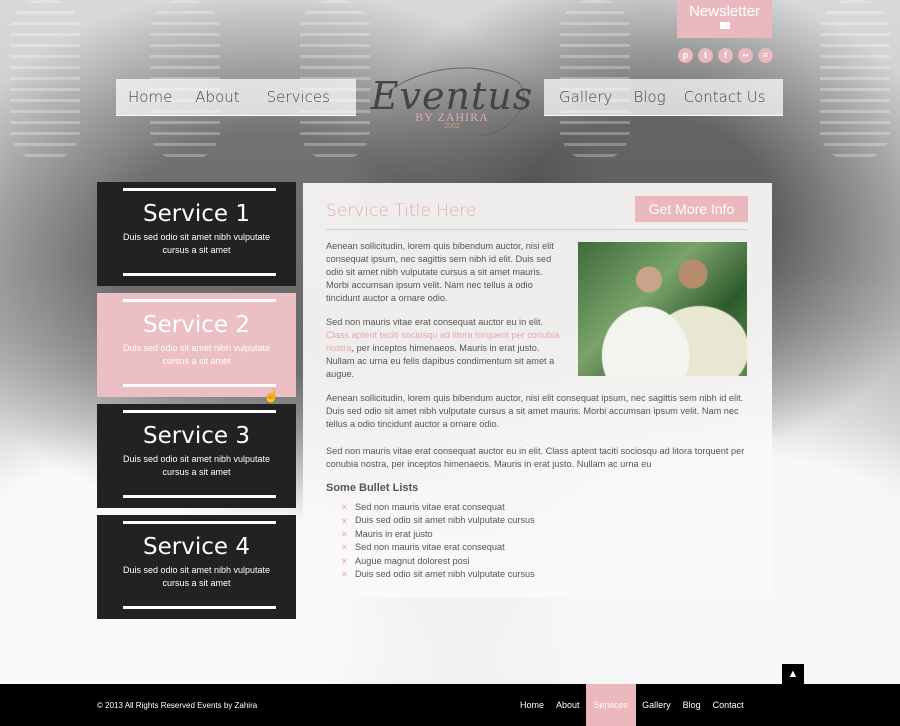 The height and width of the screenshot is (726, 900). Describe the element at coordinates (656, 705) in the screenshot. I see `footer-link-gallery: Gallery` at that location.